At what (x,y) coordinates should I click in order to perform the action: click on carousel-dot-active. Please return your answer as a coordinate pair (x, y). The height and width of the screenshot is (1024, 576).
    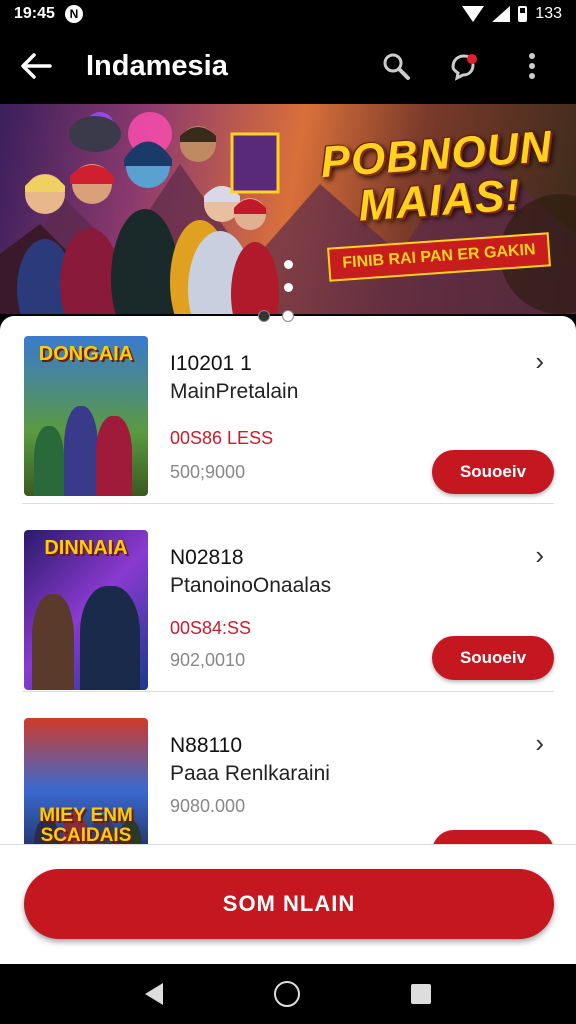
    Looking at the image, I should click on (264, 316).